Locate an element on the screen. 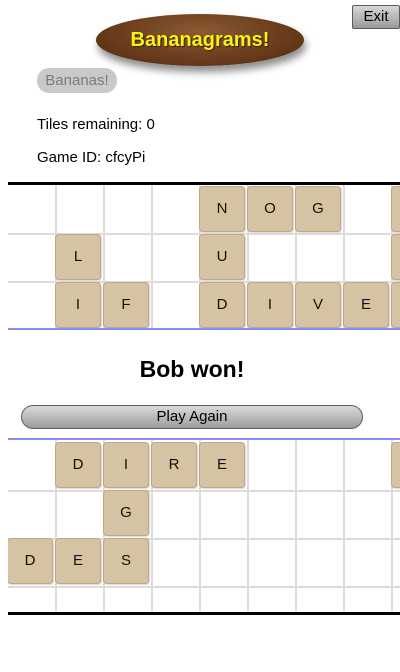 Image resolution: width=400 pixels, height=672 pixels. play-again-button: Play Again is located at coordinates (192, 417).